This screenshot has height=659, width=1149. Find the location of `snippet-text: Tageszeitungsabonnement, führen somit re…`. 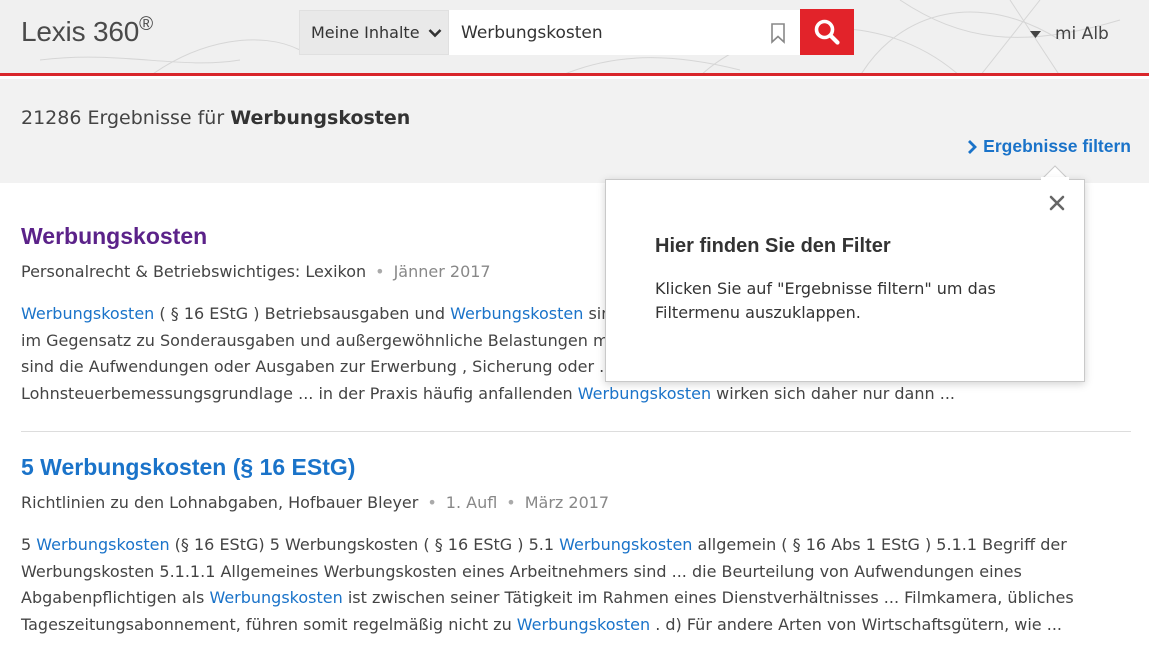

snippet-text: Tageszeitungsabonnement, führen somit re… is located at coordinates (269, 624).